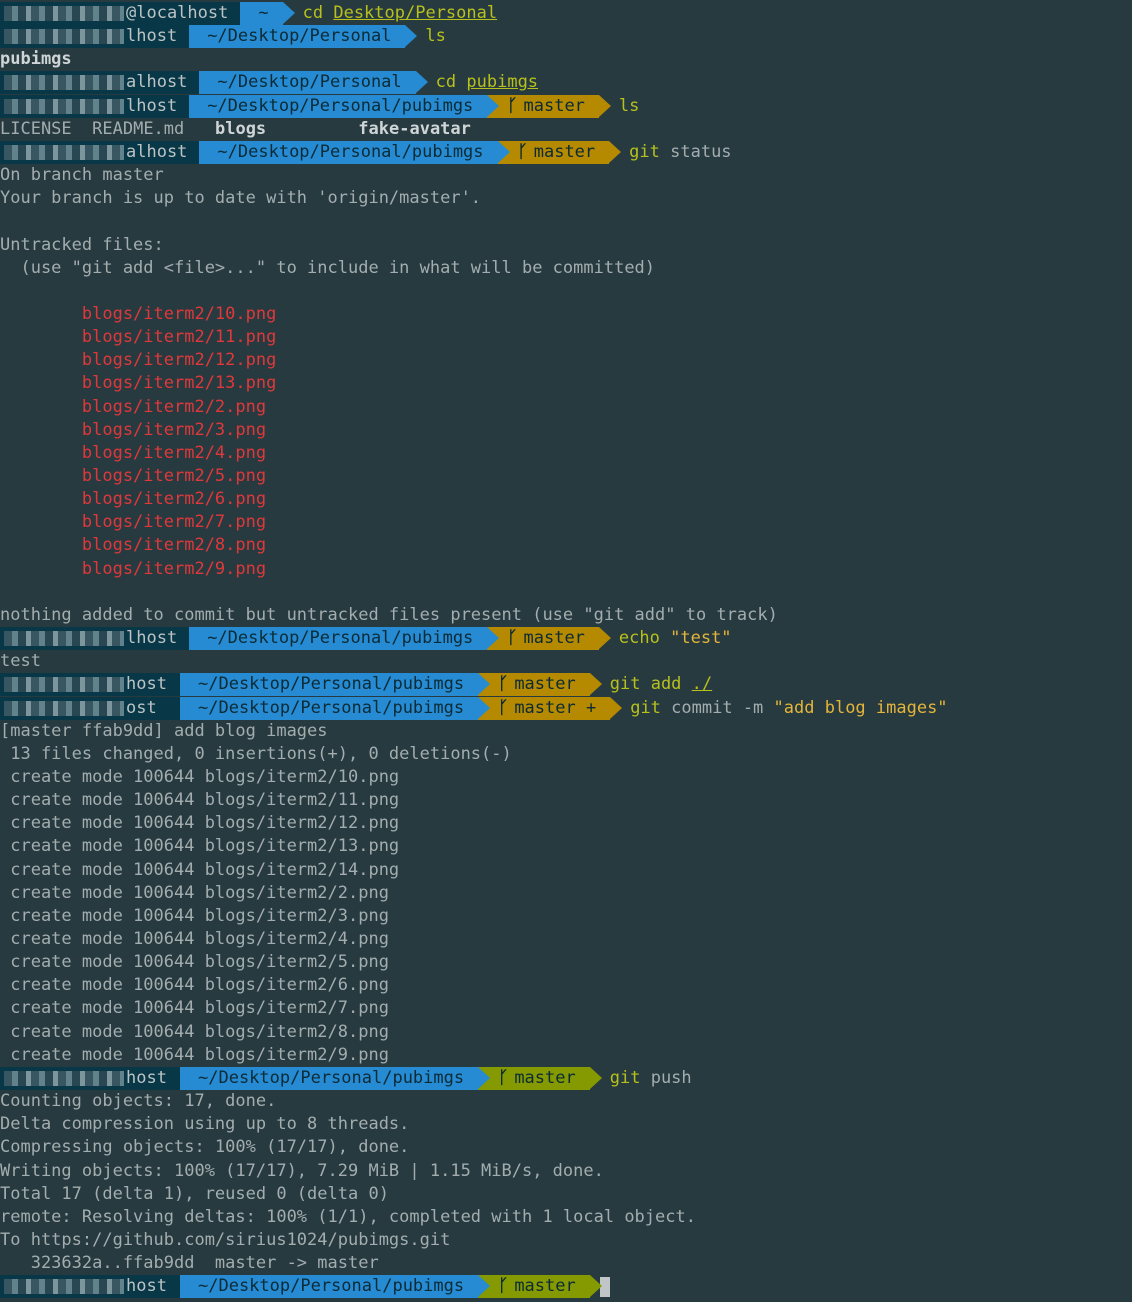  Describe the element at coordinates (133, 569) in the screenshot. I see `untracked-file: blogs/iterm2/9.png` at that location.